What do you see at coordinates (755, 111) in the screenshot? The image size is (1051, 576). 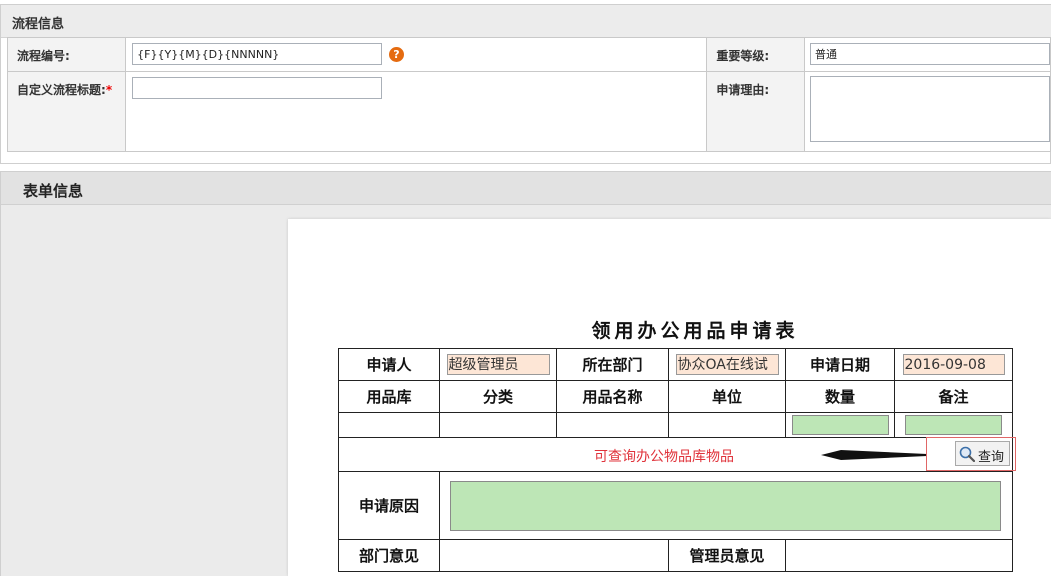 I see `reason-label: 申请理由:` at bounding box center [755, 111].